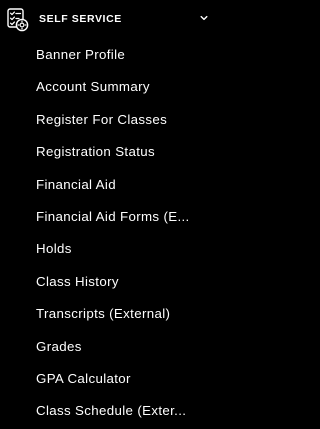 The height and width of the screenshot is (429, 320). I want to click on menu-item-financial-aid: Financial Aid, so click(107, 185).